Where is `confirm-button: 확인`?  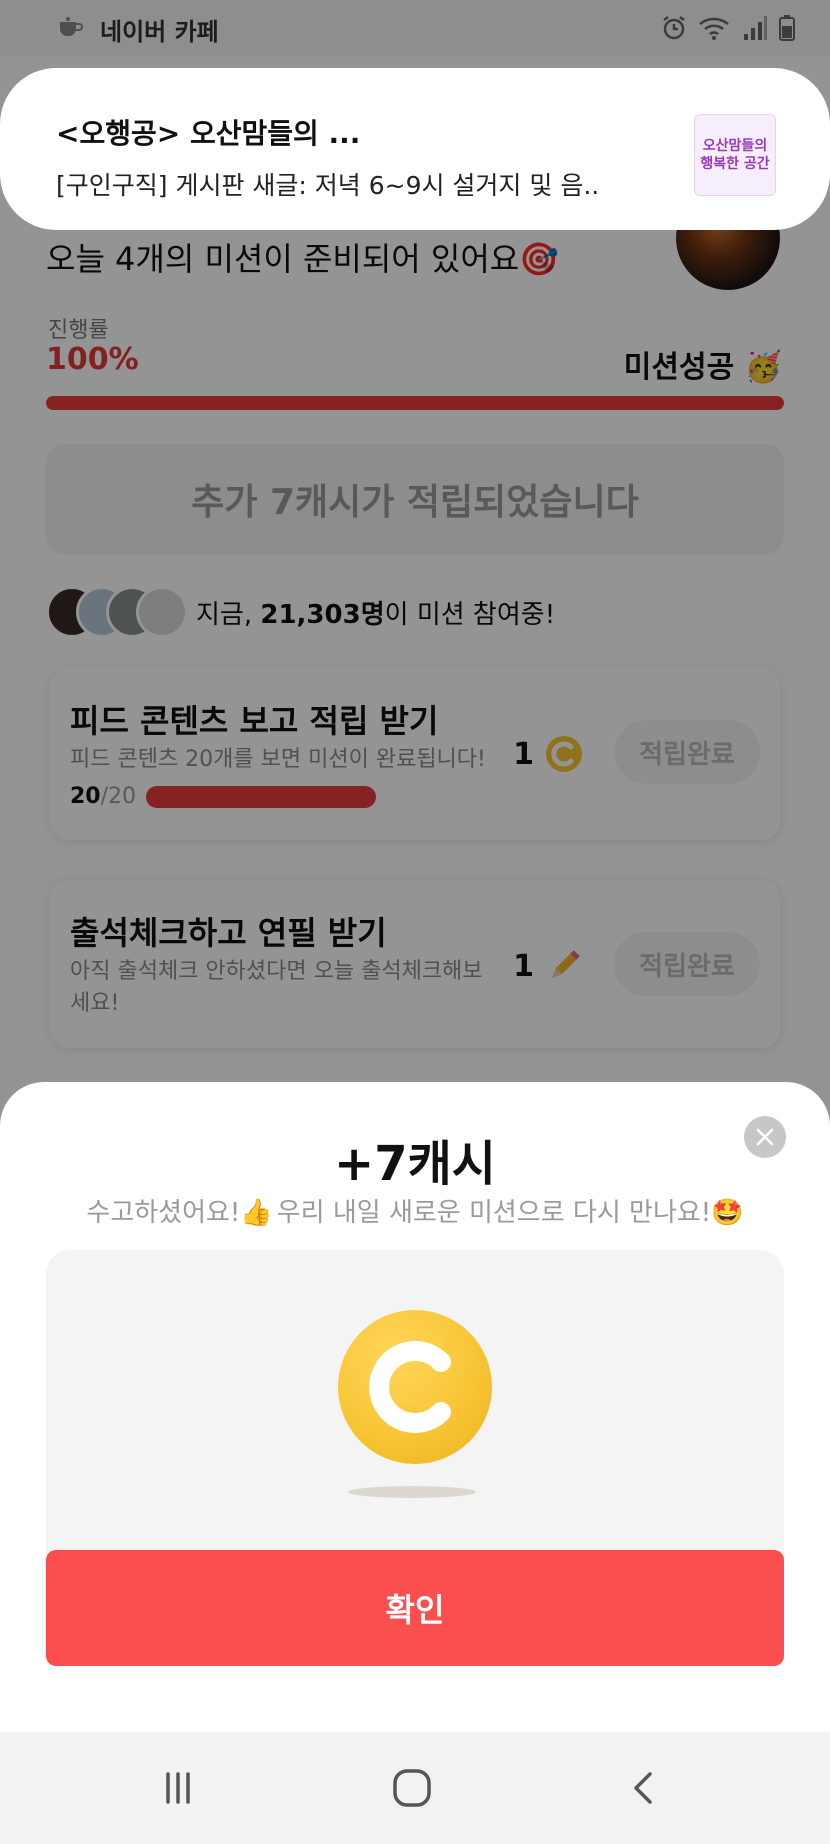 confirm-button: 확인 is located at coordinates (415, 1608).